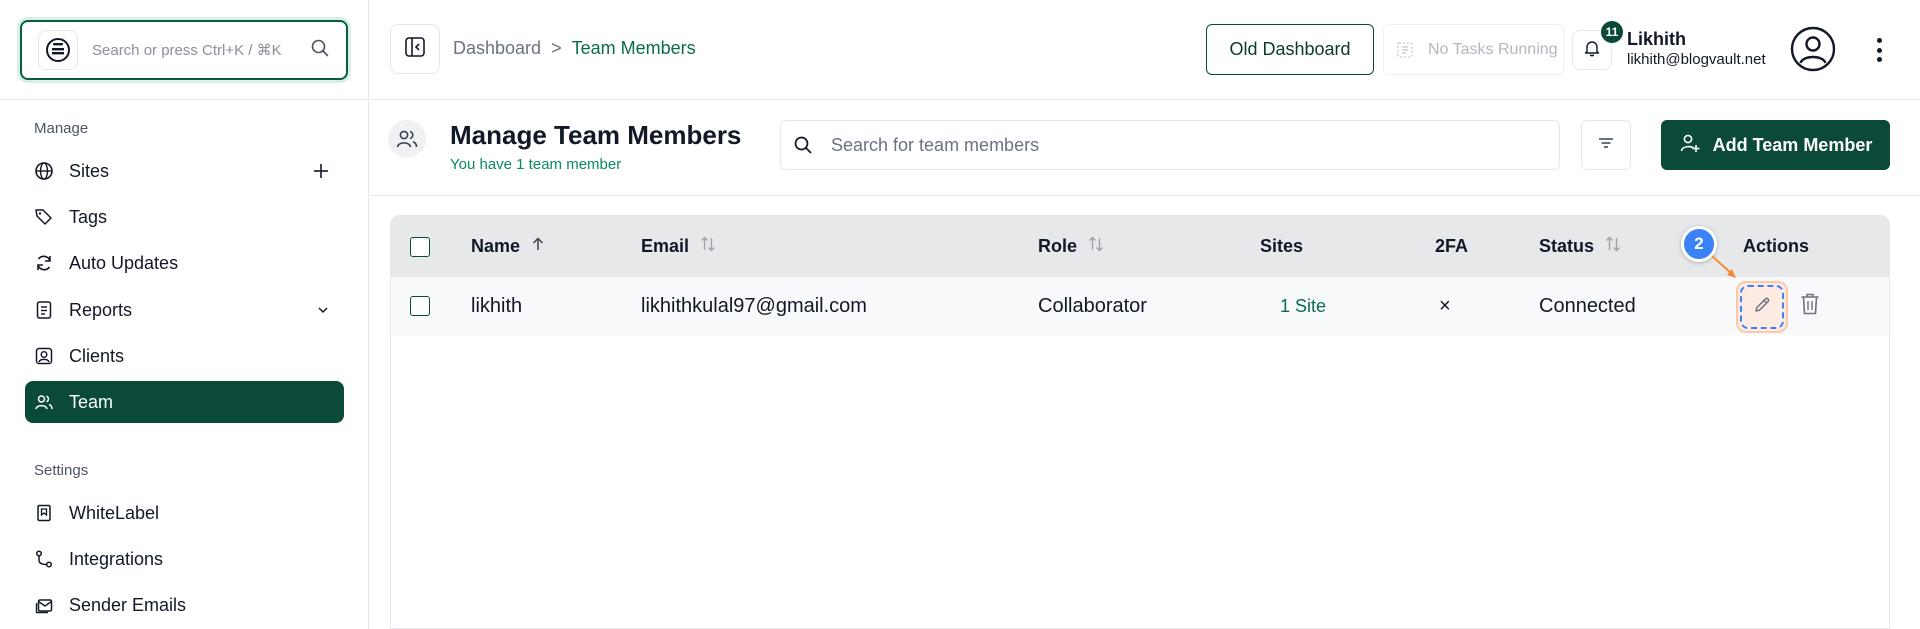  I want to click on global-search: Search or press Ctrl+K / ⌘K, so click(184, 50).